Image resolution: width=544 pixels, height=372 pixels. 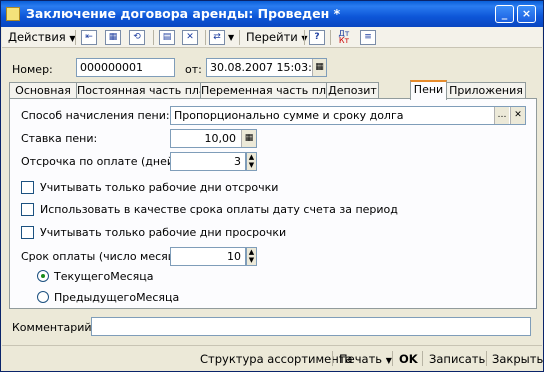 I want to click on payment-delay-label: Отсрочка по оплате (дней):, so click(x=101, y=161).